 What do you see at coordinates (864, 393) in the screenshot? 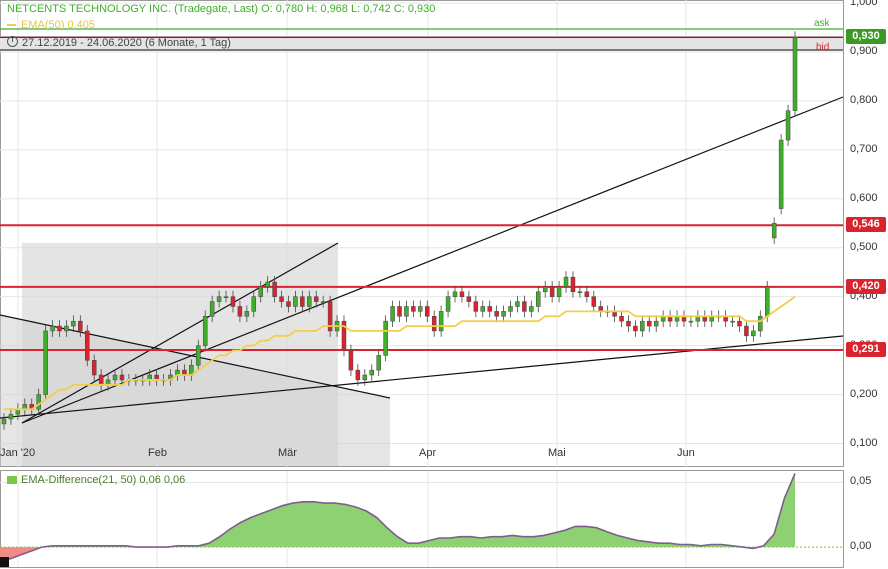
I see `y-tick-label: 0,200` at bounding box center [864, 393].